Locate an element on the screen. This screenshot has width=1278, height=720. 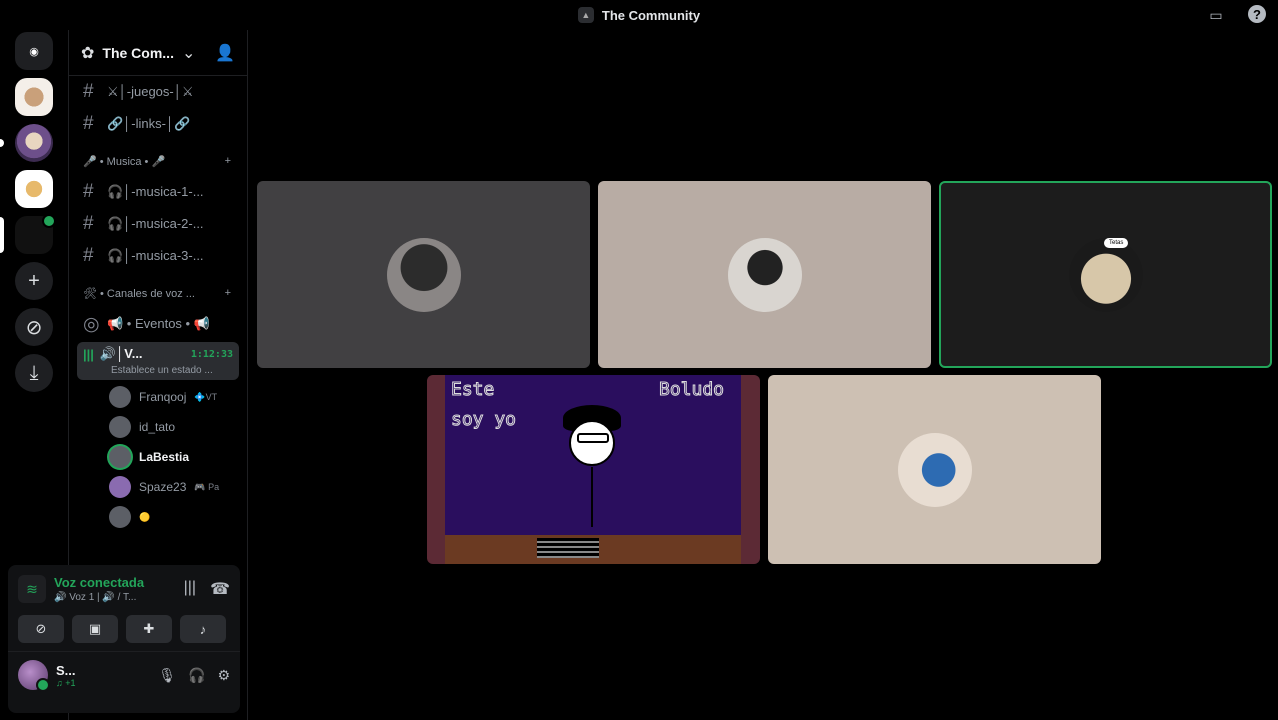
user-name: Spaze23 is located at coordinates (163, 487).